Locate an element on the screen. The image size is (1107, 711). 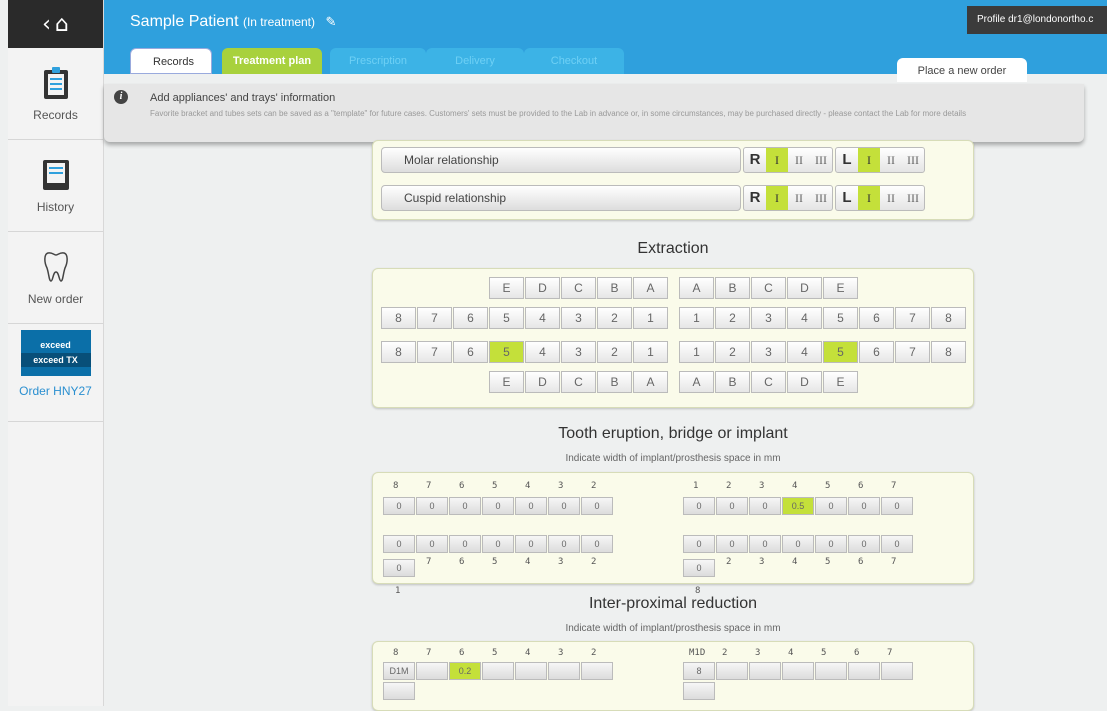
eruption-upper-left-input: 0.5 is located at coordinates (798, 506).